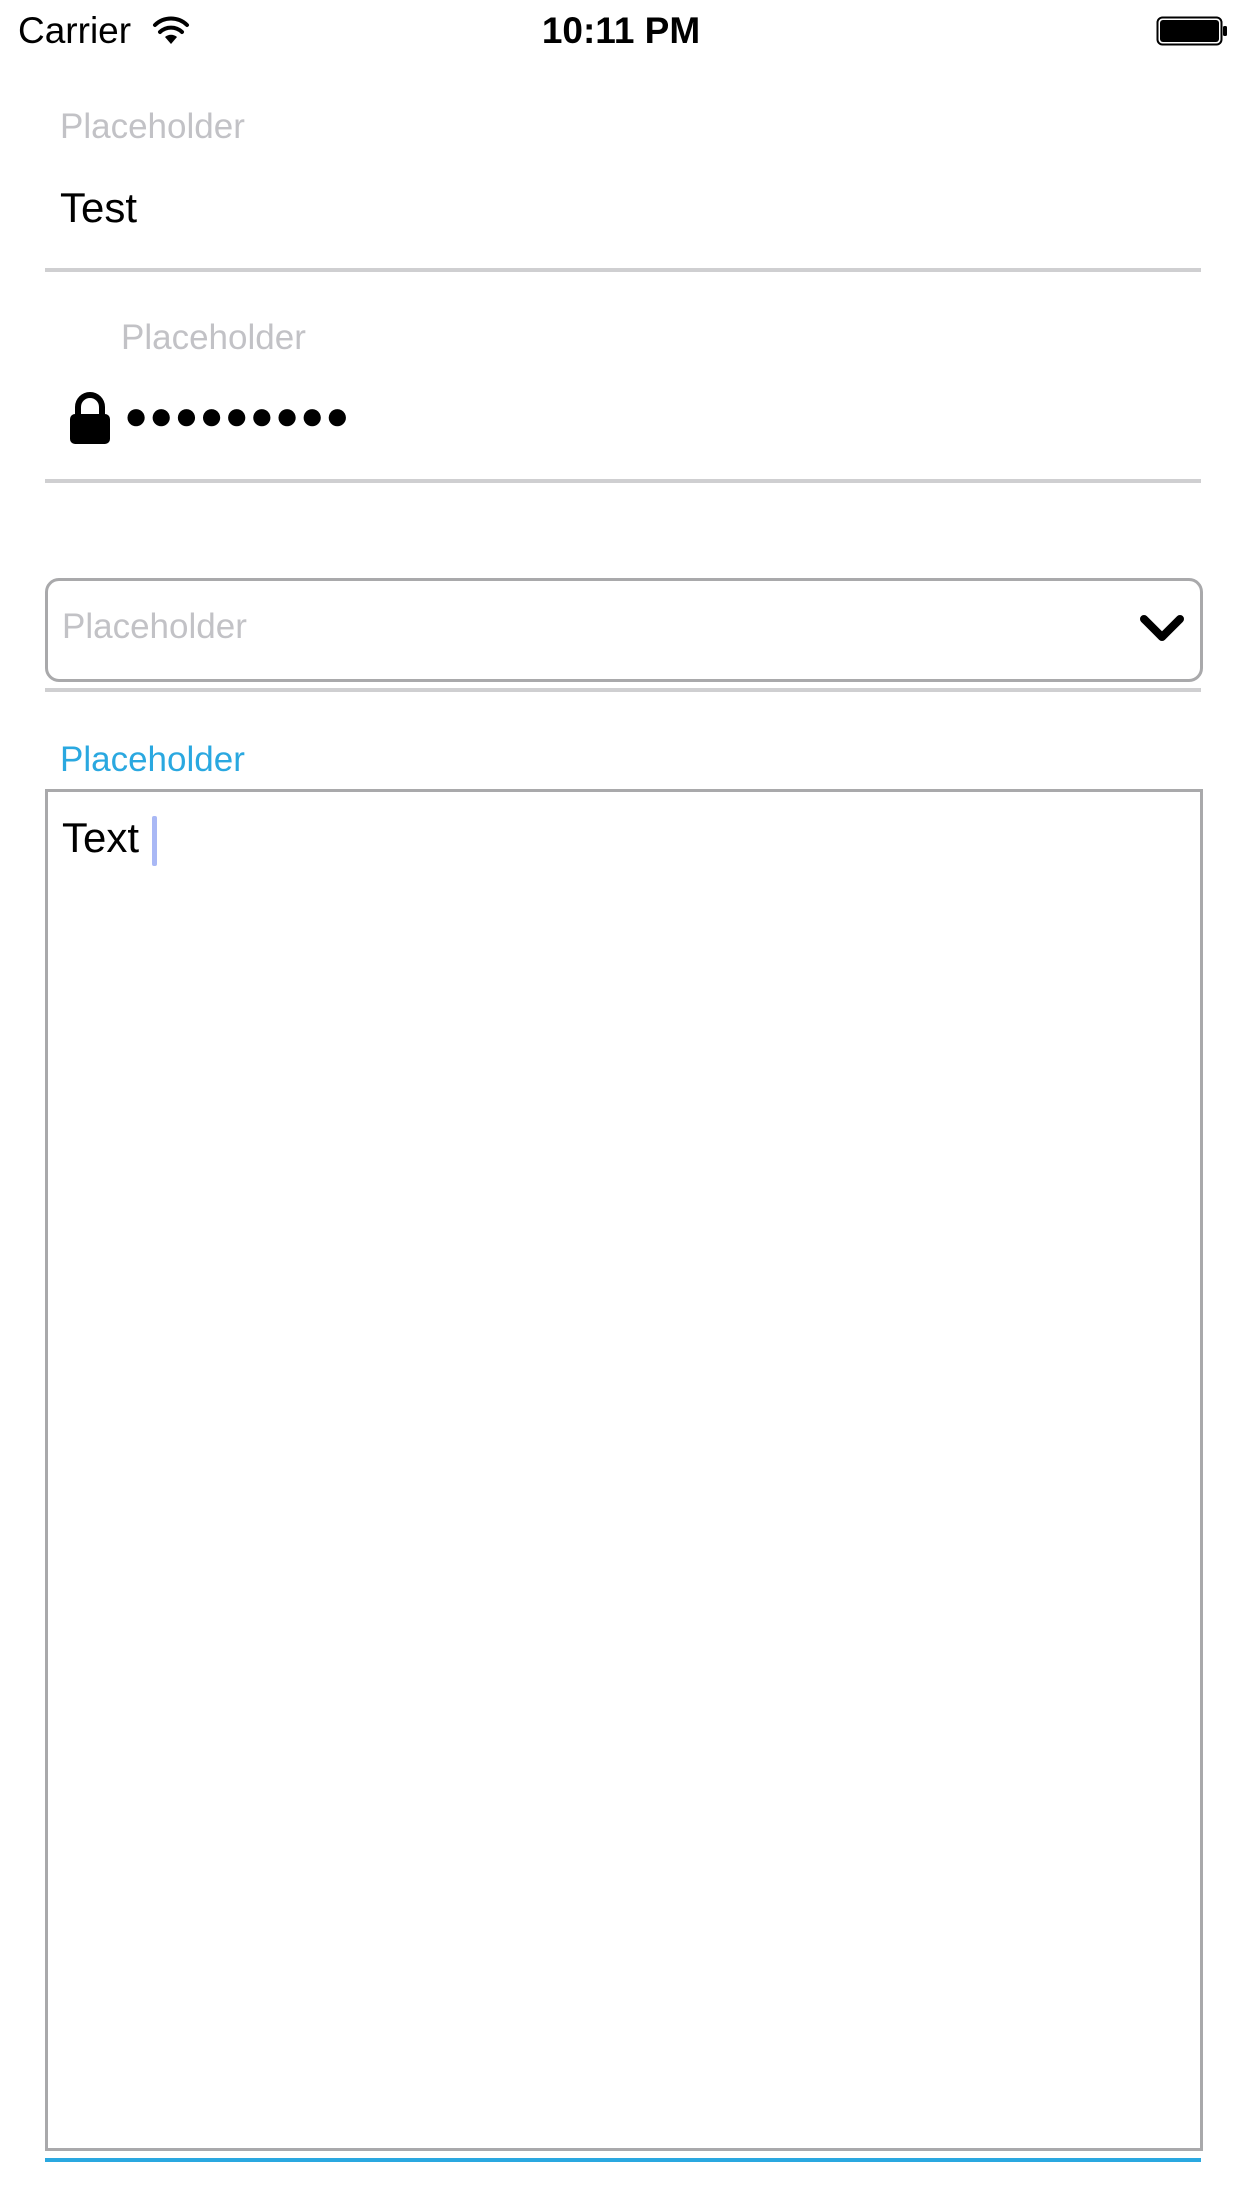  I want to click on username-label: Placeholder, so click(152, 126).